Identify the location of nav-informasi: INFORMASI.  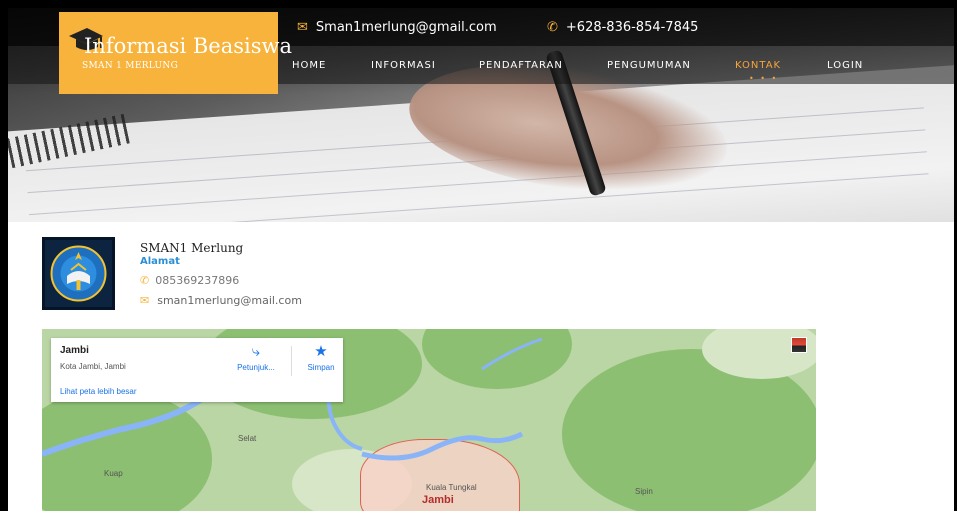
(403, 65).